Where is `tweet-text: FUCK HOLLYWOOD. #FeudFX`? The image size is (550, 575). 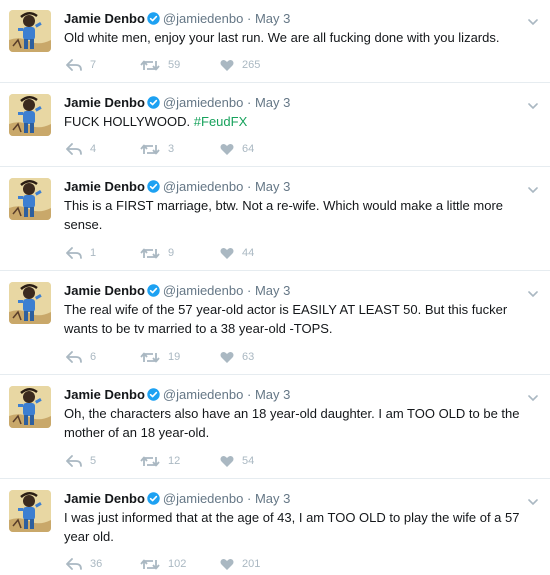
tweet-text: FUCK HOLLYWOOD. #FeudFX is located at coordinates (304, 121).